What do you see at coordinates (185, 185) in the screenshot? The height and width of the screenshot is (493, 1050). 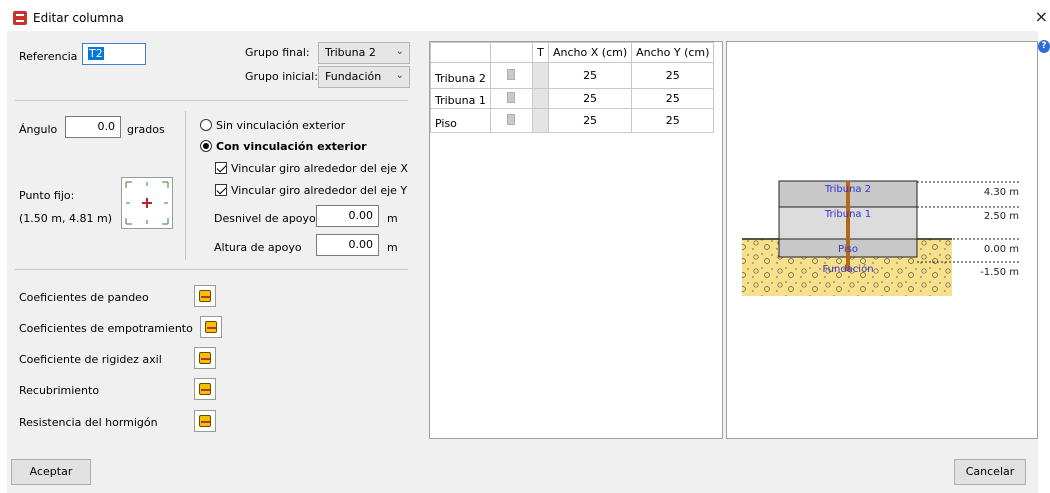 I see `vertical-separator` at bounding box center [185, 185].